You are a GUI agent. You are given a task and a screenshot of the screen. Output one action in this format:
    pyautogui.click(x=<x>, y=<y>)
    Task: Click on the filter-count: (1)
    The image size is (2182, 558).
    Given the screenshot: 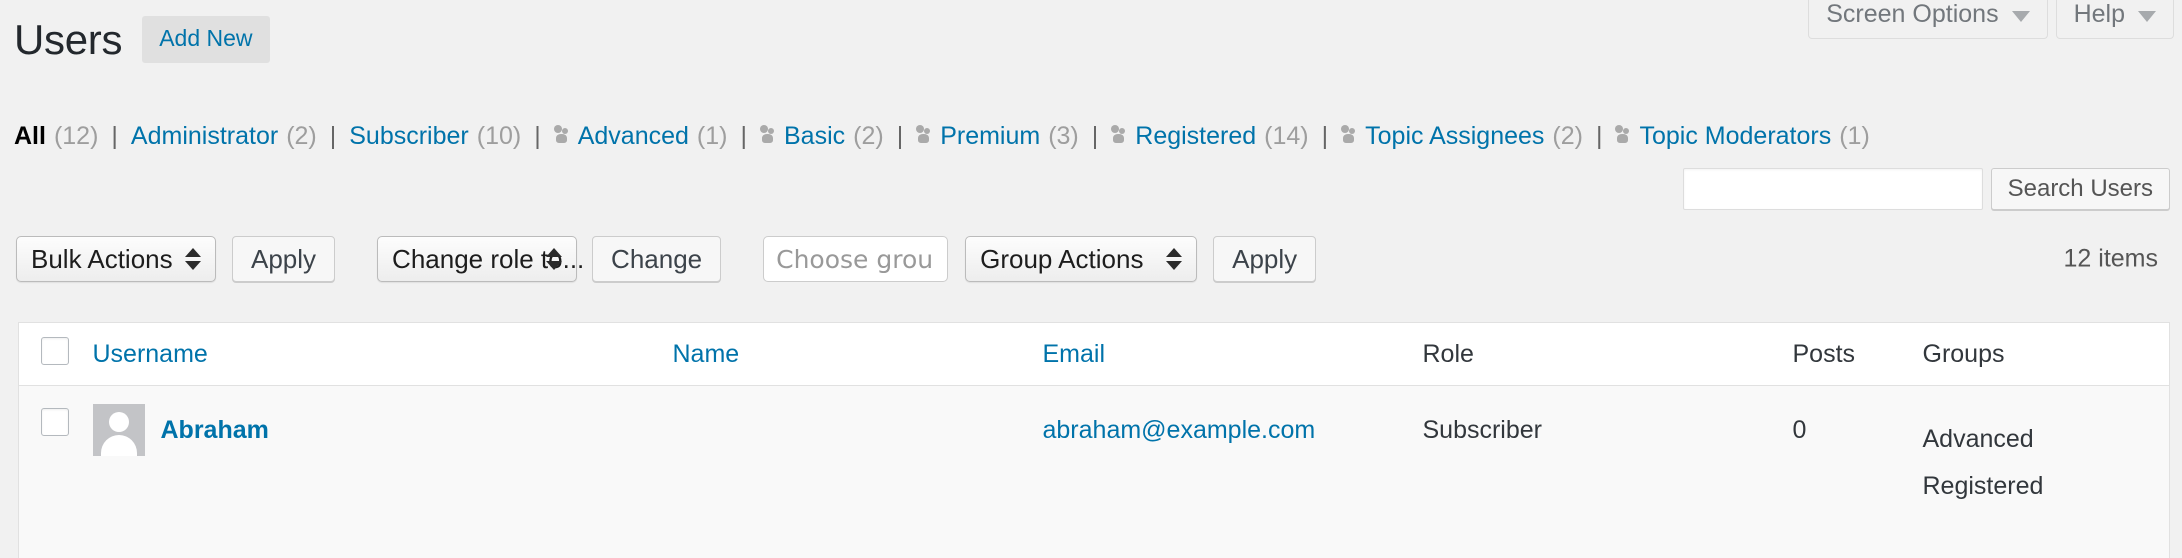 What is the action you would take?
    pyautogui.click(x=712, y=136)
    